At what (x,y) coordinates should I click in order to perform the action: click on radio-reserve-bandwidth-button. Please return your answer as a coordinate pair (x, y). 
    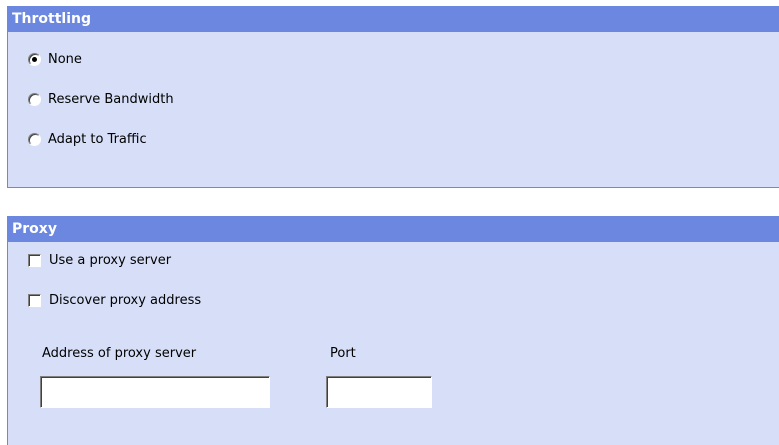
    Looking at the image, I should click on (34, 99).